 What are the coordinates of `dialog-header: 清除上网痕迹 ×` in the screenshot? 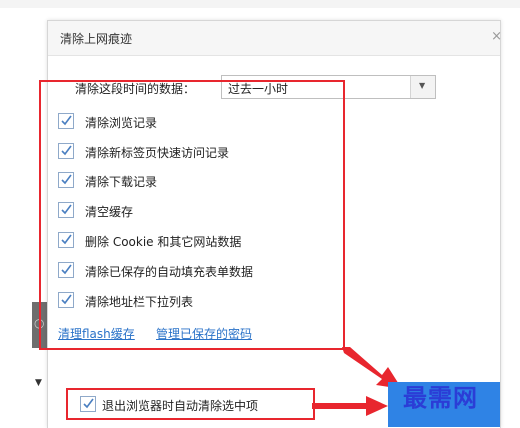 It's located at (275, 38).